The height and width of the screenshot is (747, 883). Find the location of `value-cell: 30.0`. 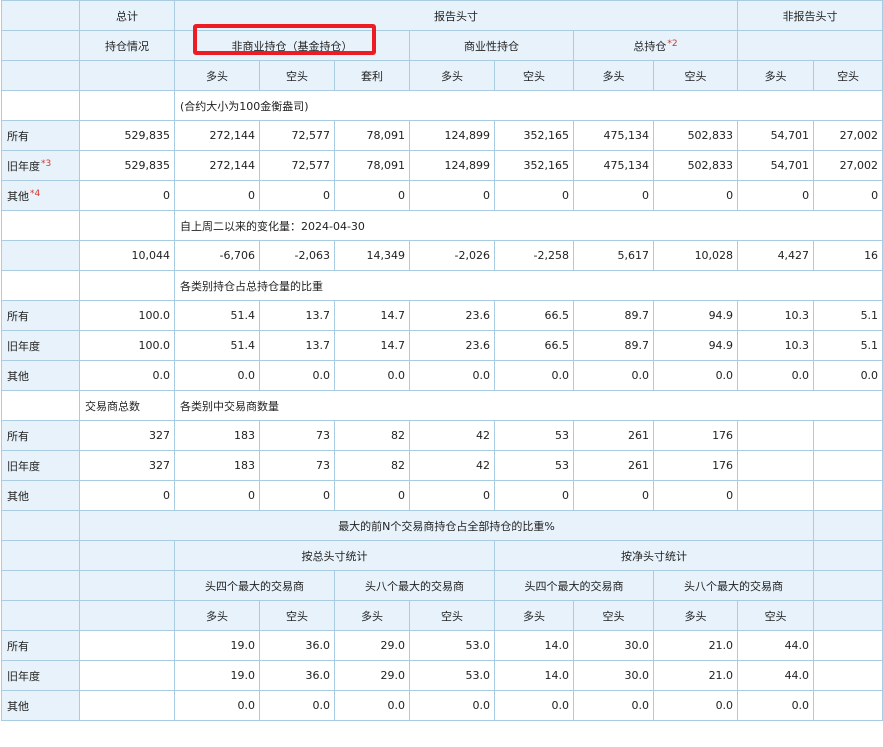

value-cell: 30.0 is located at coordinates (613, 645).